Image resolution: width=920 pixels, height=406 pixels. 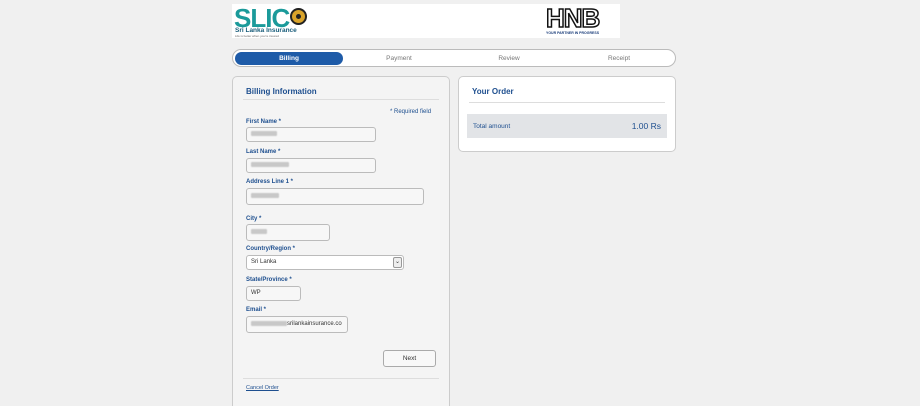 I want to click on state-value: WP, so click(x=256, y=293).